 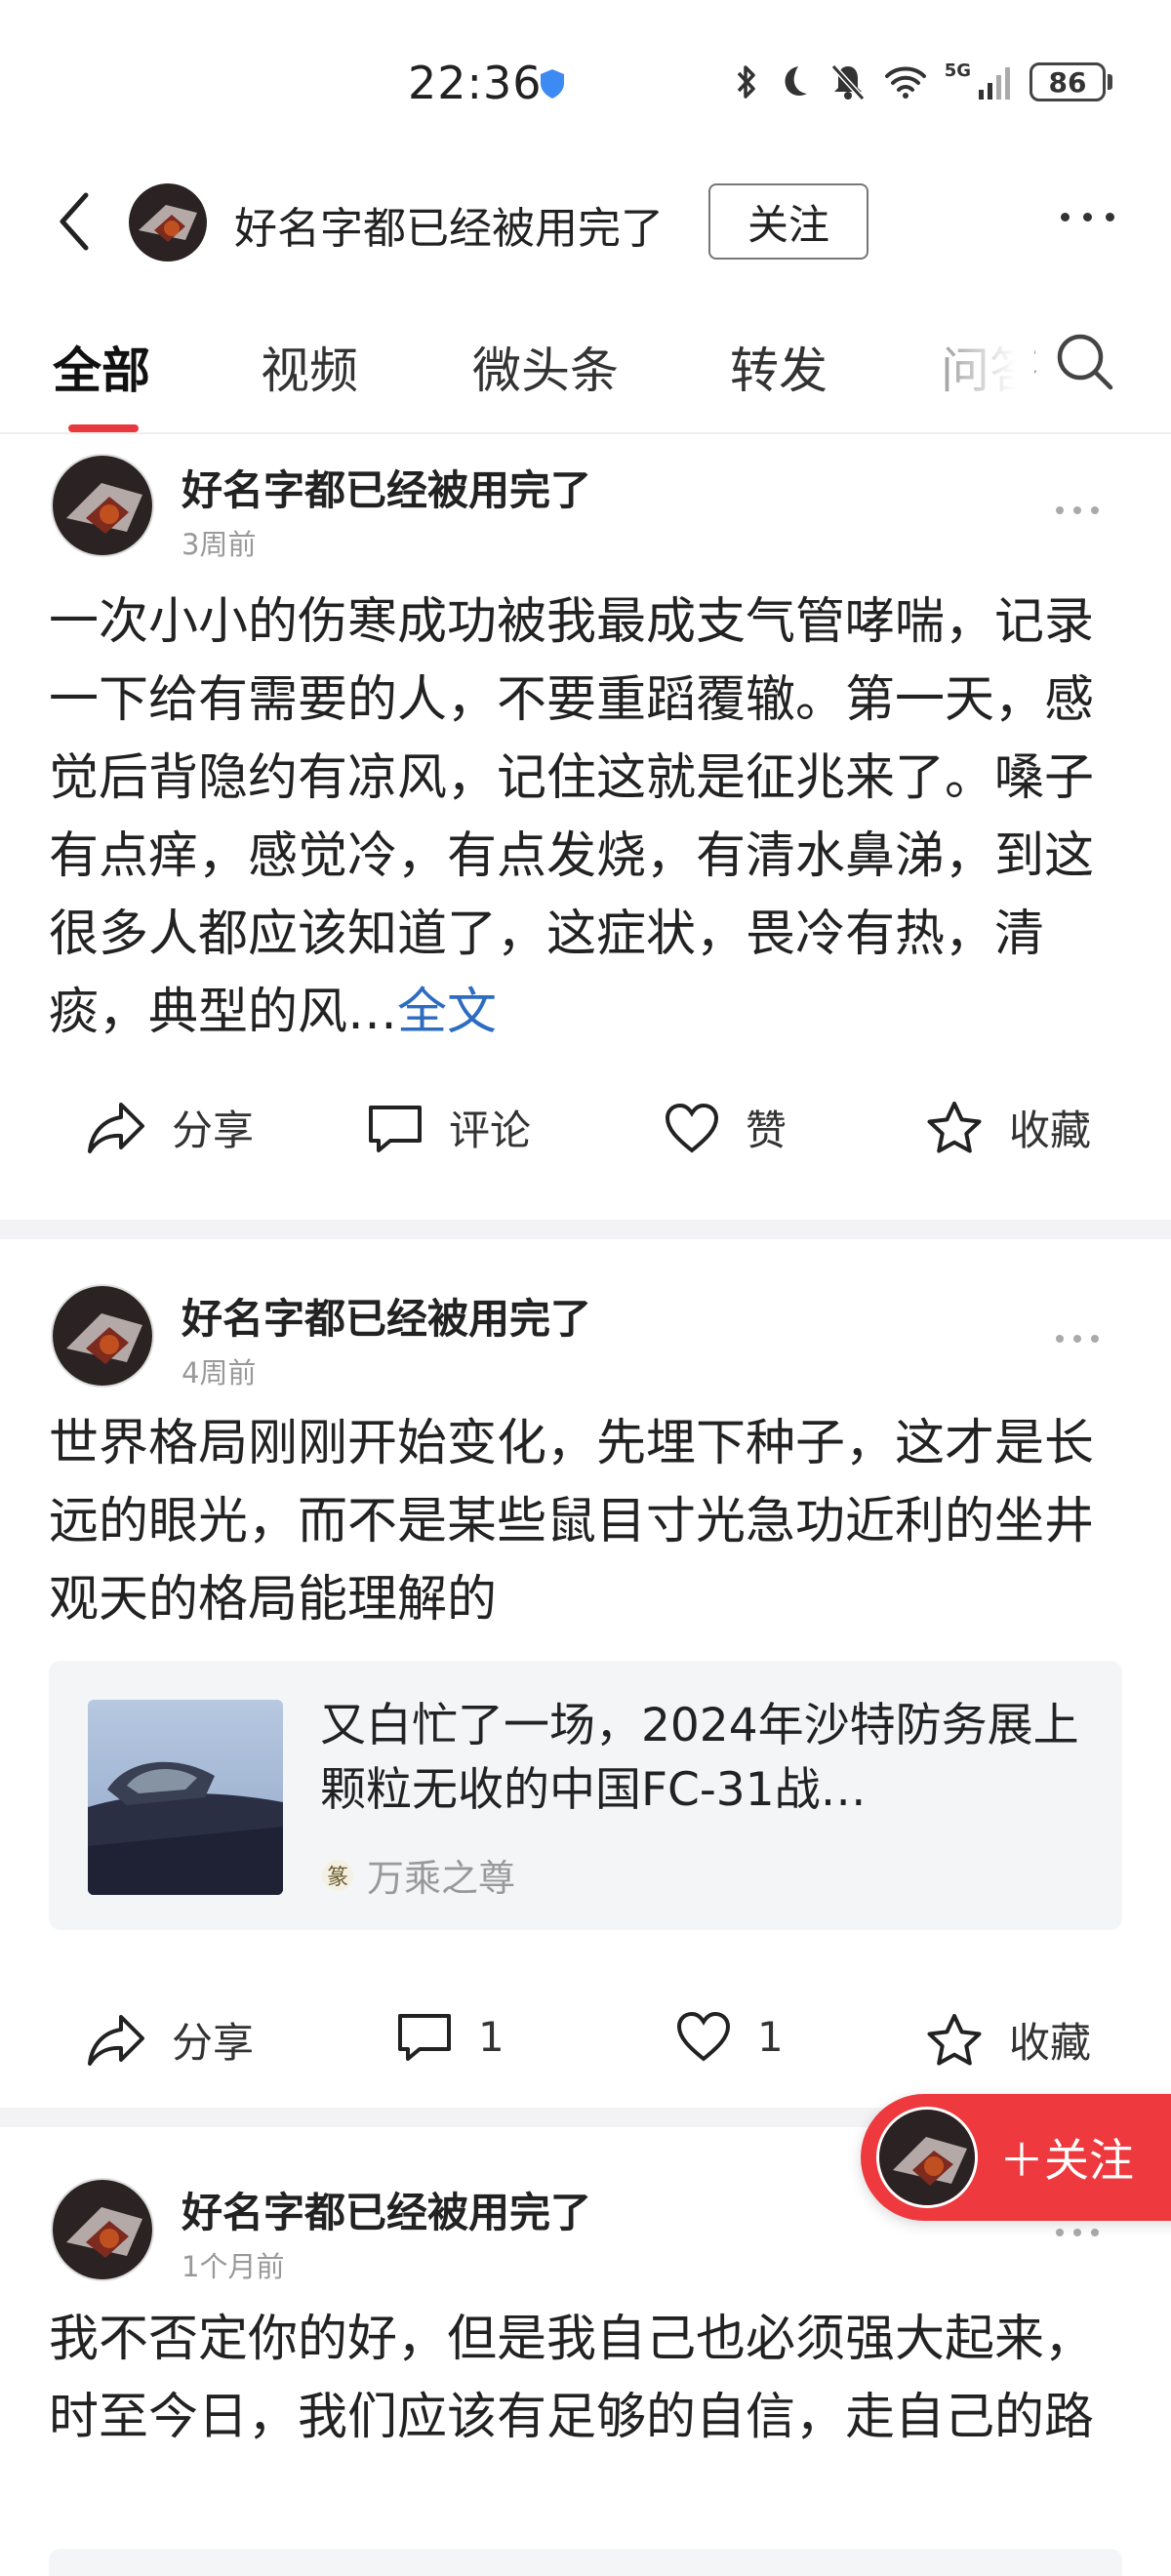 I want to click on tab-video: 视频, so click(x=309, y=367).